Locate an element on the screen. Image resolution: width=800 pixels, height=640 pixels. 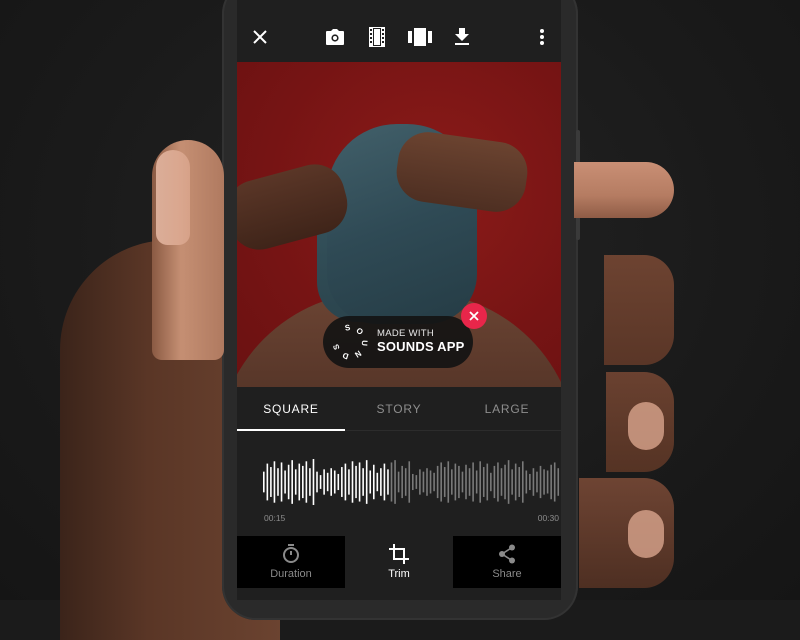
sounds-logo-icon: SOUNDS is located at coordinates (350, 342).